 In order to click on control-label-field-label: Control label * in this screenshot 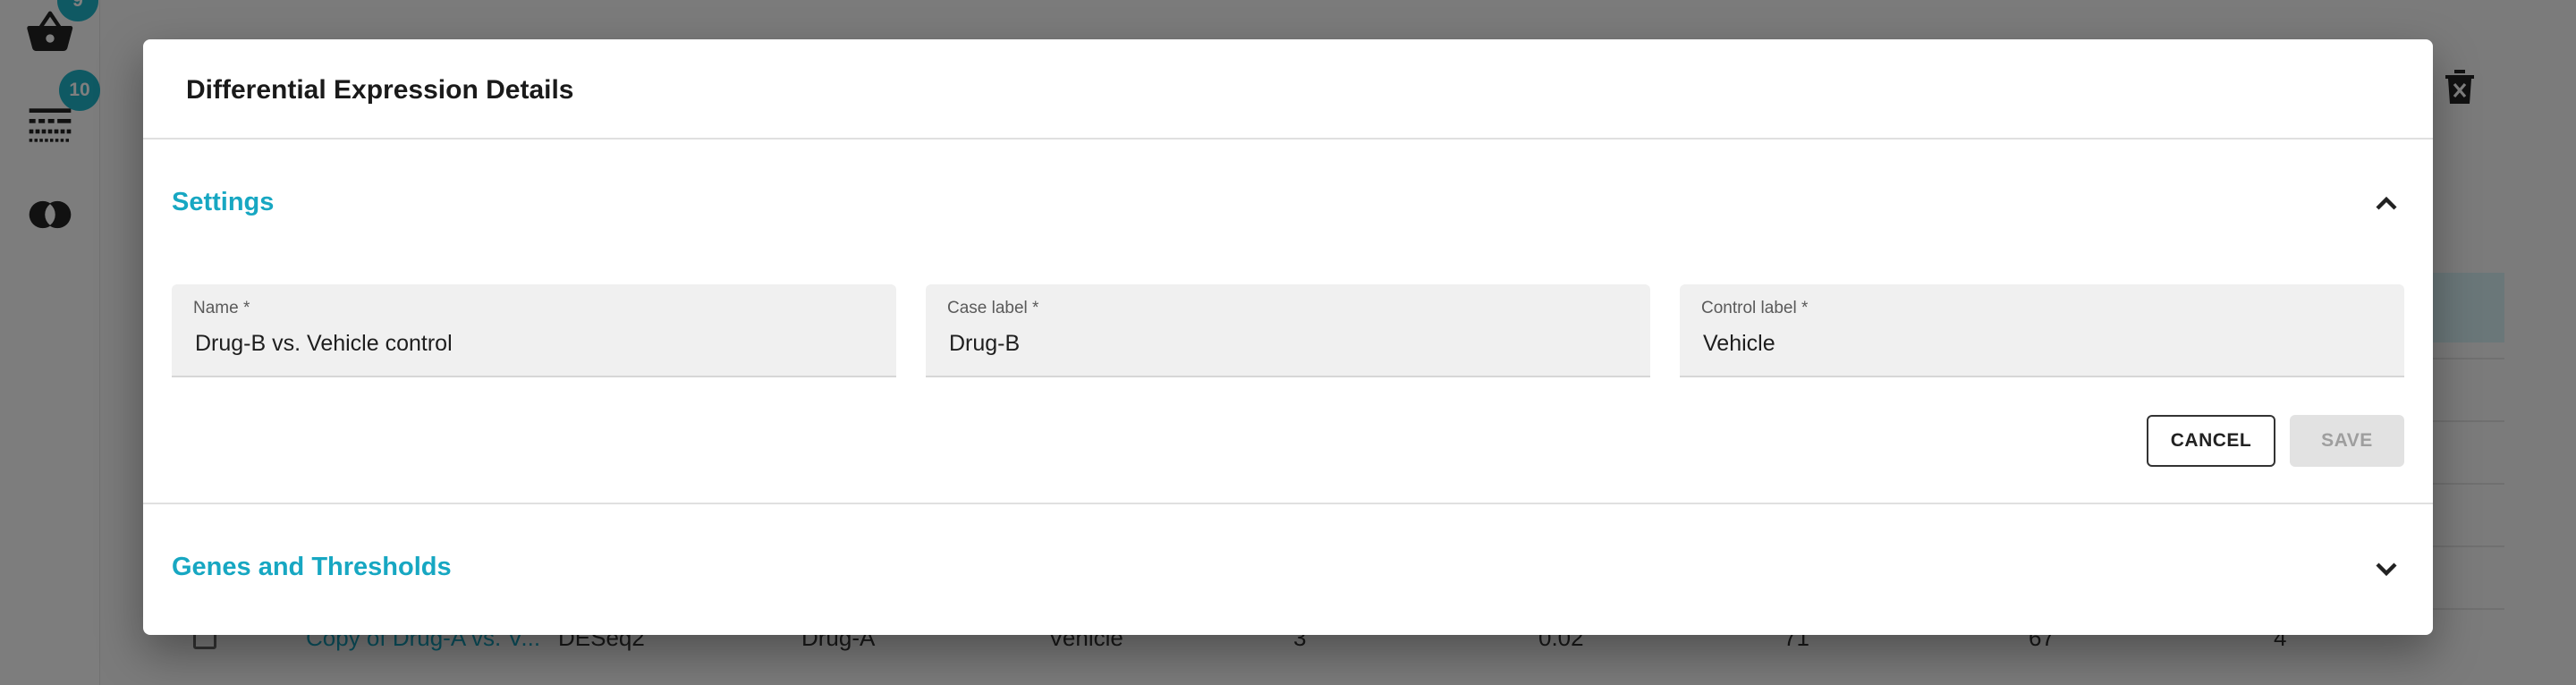, I will do `click(1755, 308)`.